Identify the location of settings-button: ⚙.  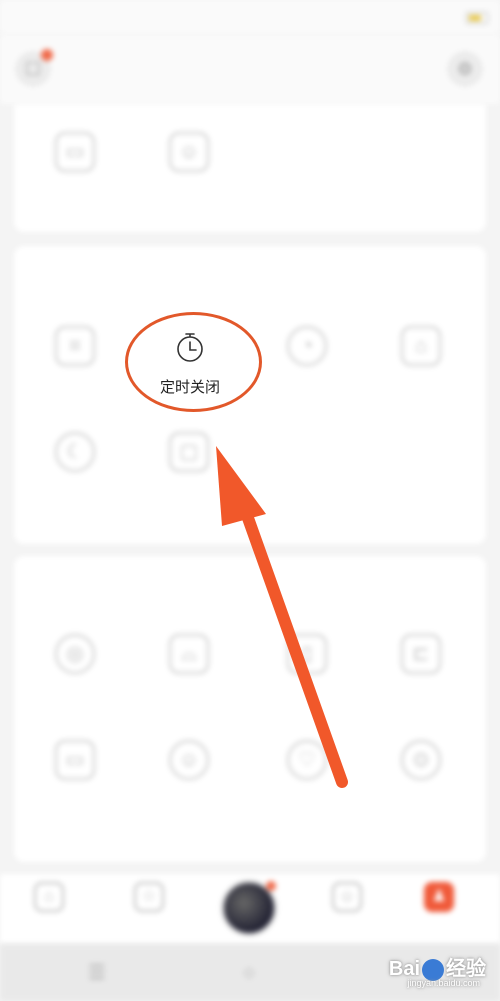
(465, 69).